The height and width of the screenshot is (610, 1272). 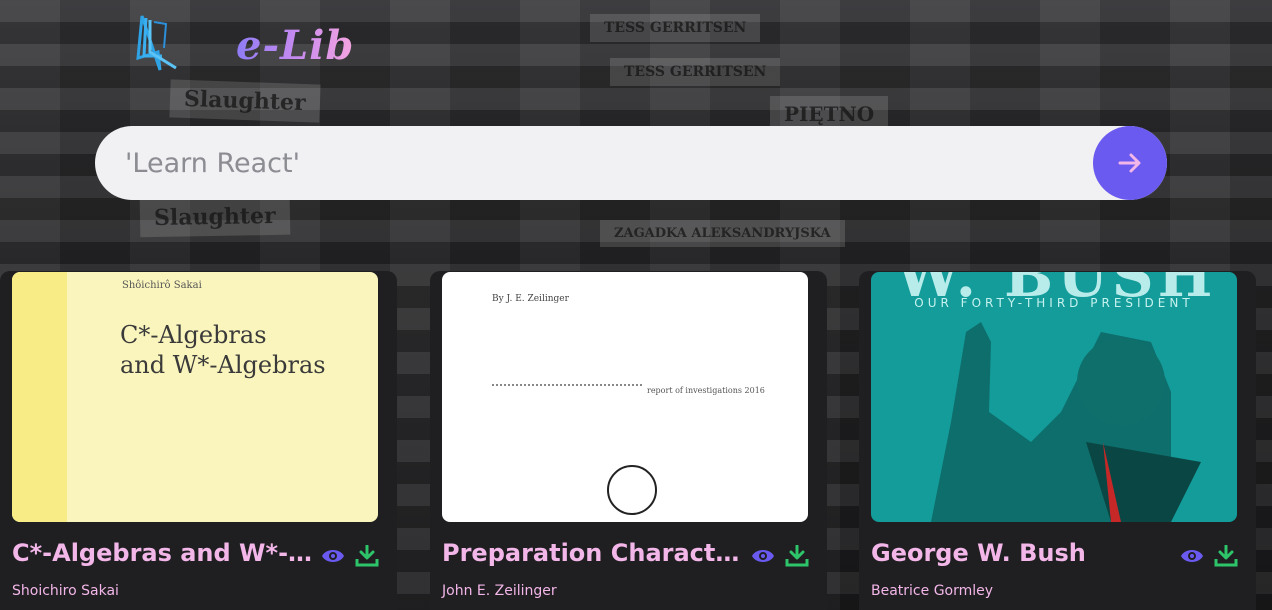 What do you see at coordinates (567, 387) in the screenshot?
I see `cover-dotted-line` at bounding box center [567, 387].